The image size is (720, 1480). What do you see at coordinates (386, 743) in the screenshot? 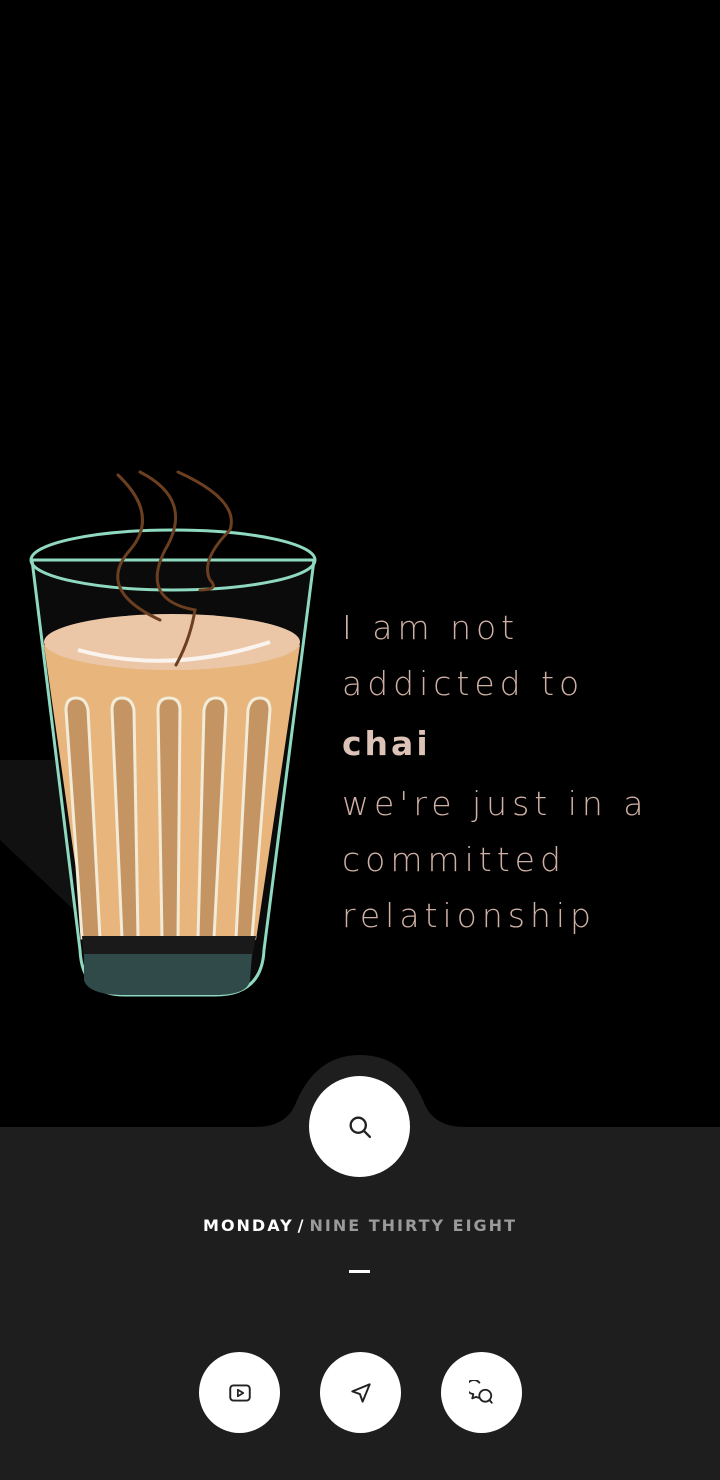
I see `quote-emphasis: chai` at bounding box center [386, 743].